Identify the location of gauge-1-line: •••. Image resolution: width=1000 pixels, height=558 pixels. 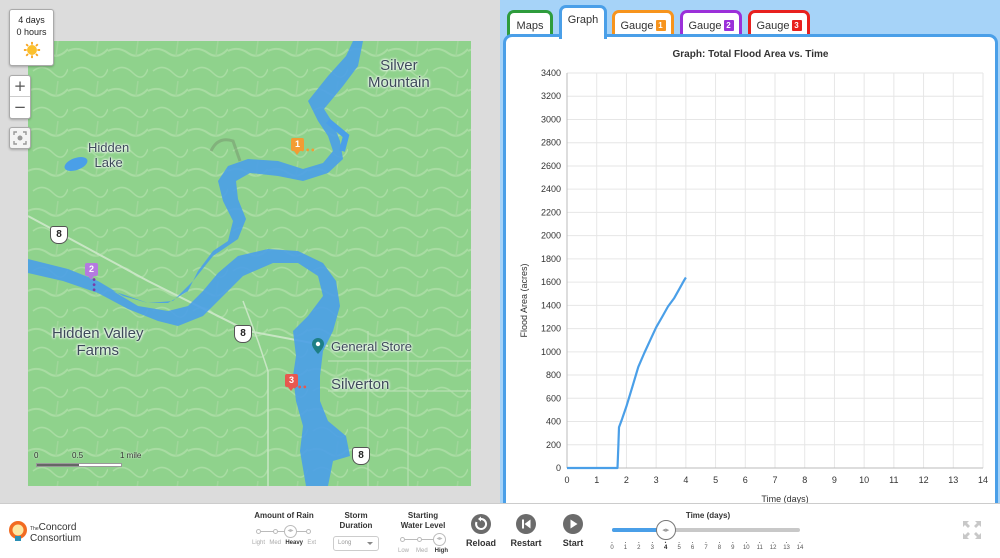
(308, 150).